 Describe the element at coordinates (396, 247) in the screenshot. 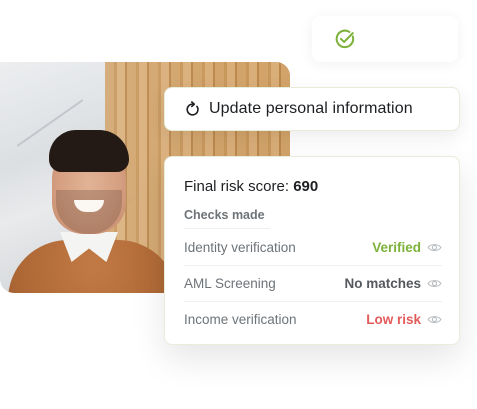

I see `check-status: Verified` at that location.